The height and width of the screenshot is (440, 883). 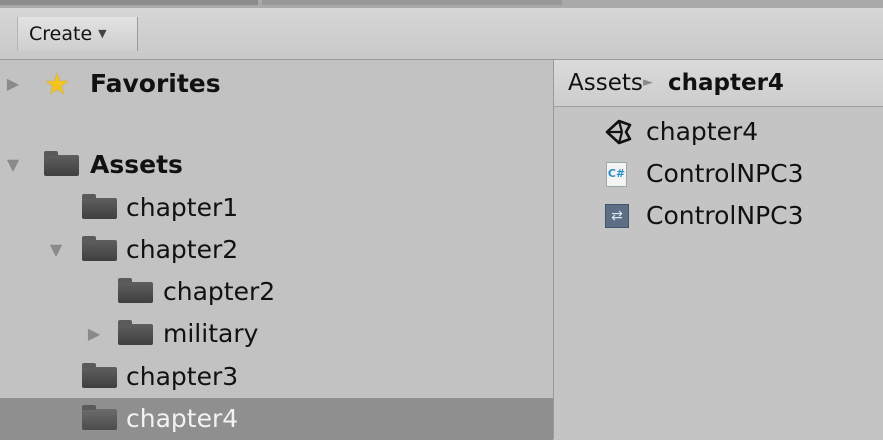 I want to click on animator-controller-icon: ⇄, so click(x=617, y=216).